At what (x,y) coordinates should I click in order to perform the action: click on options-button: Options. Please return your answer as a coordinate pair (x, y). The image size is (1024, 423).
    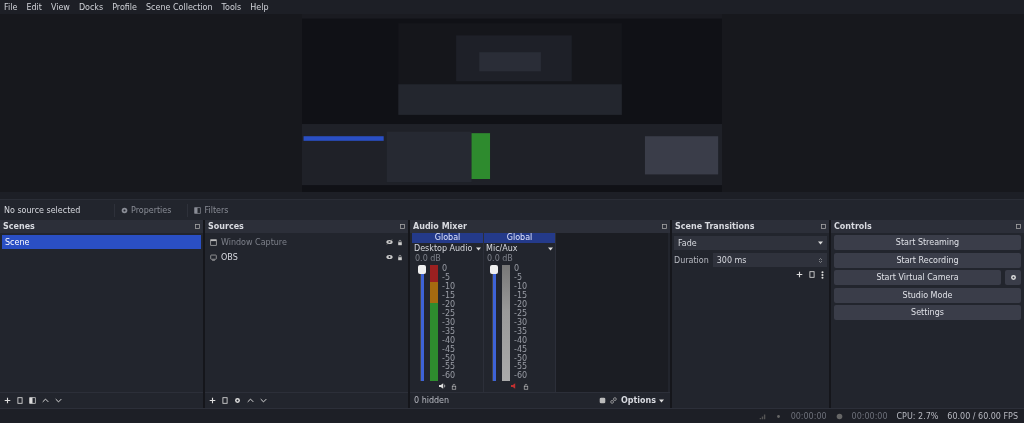
    Looking at the image, I should click on (642, 400).